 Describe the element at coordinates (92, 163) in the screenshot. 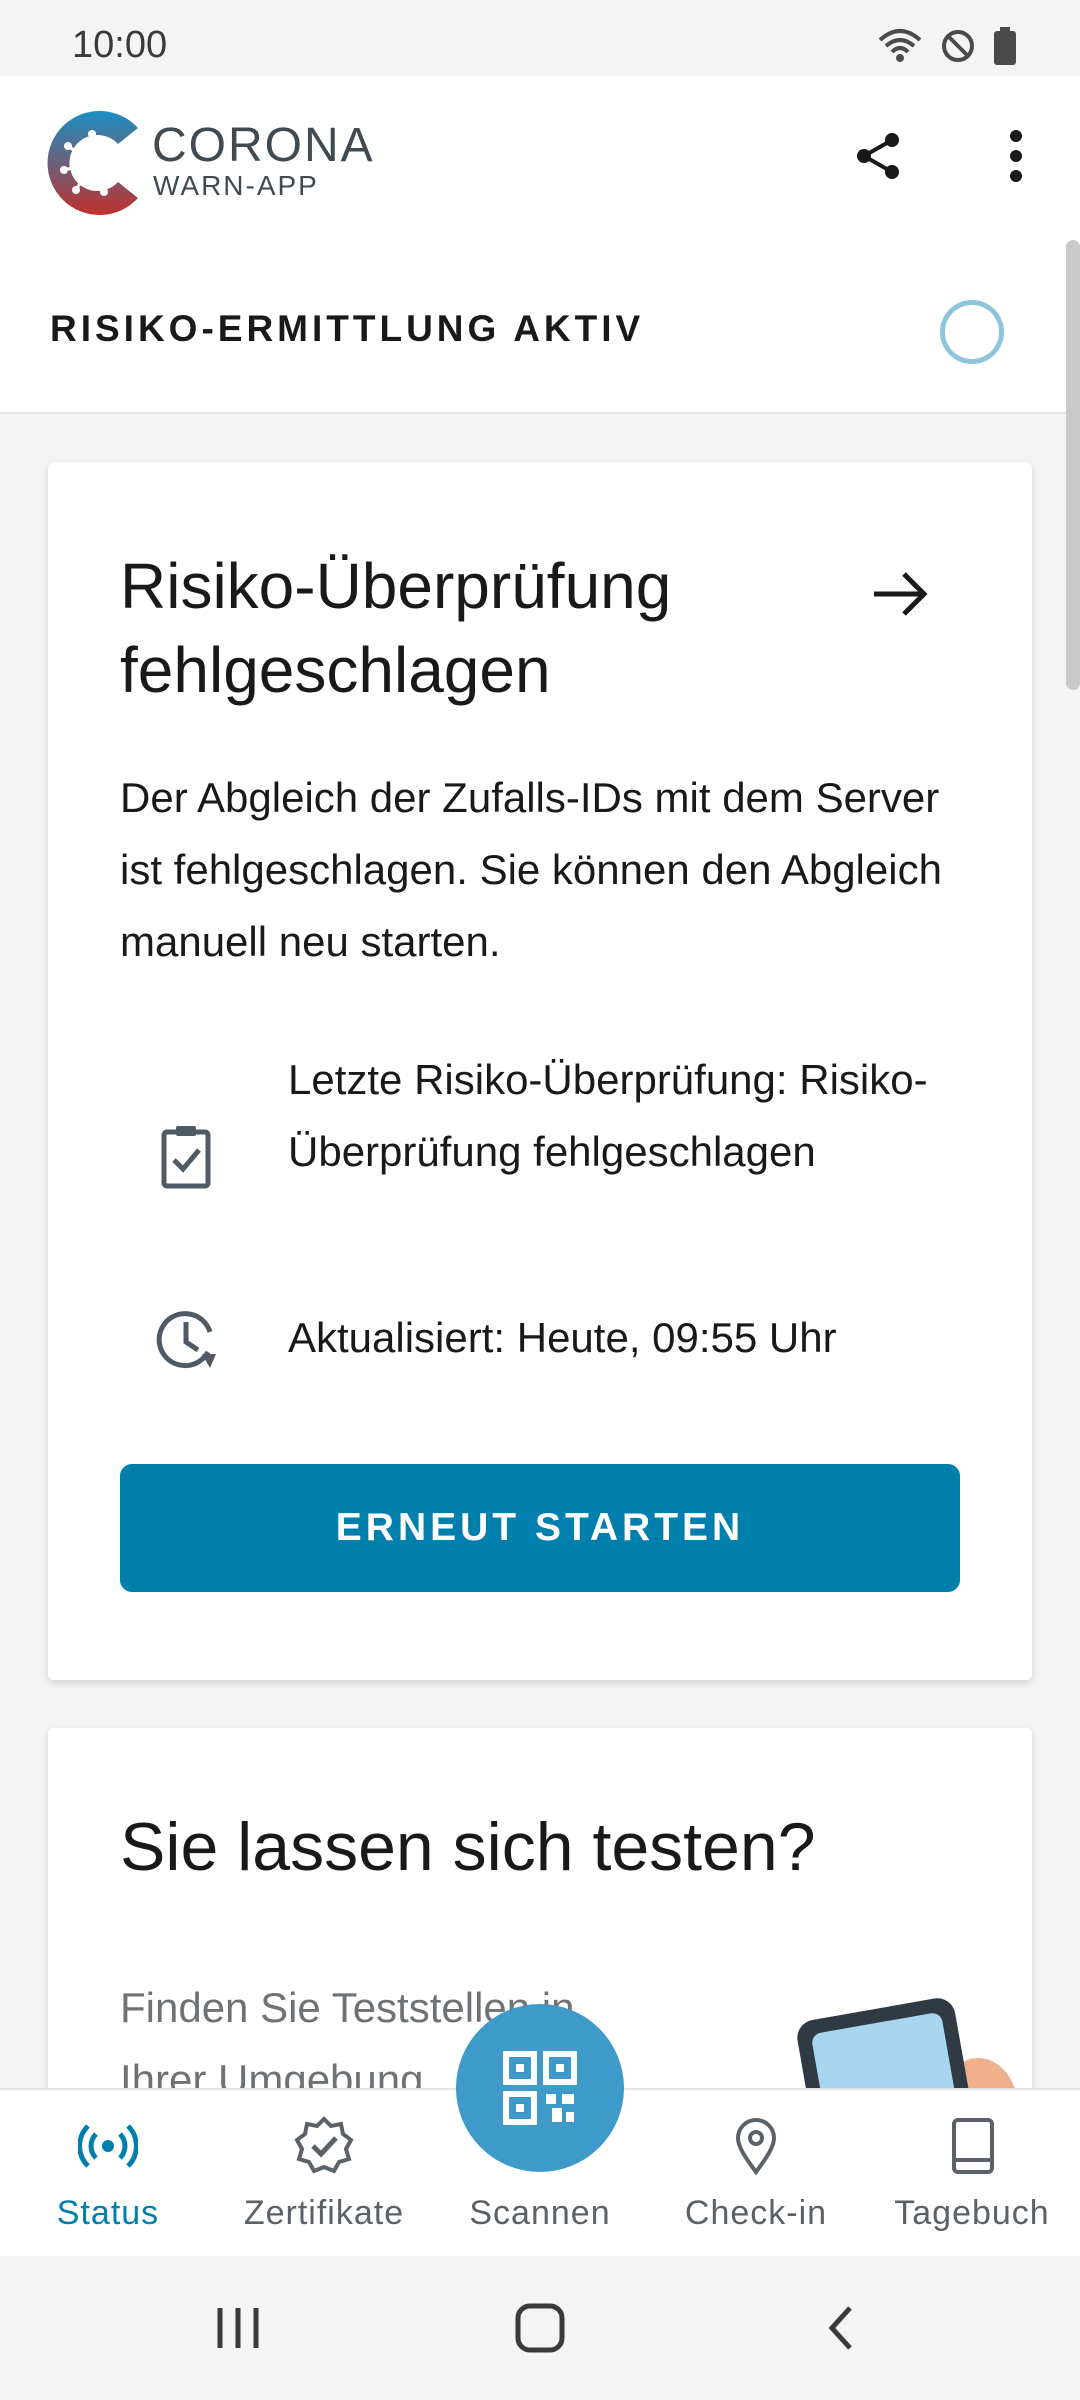

I see `corona-logo-icon` at that location.